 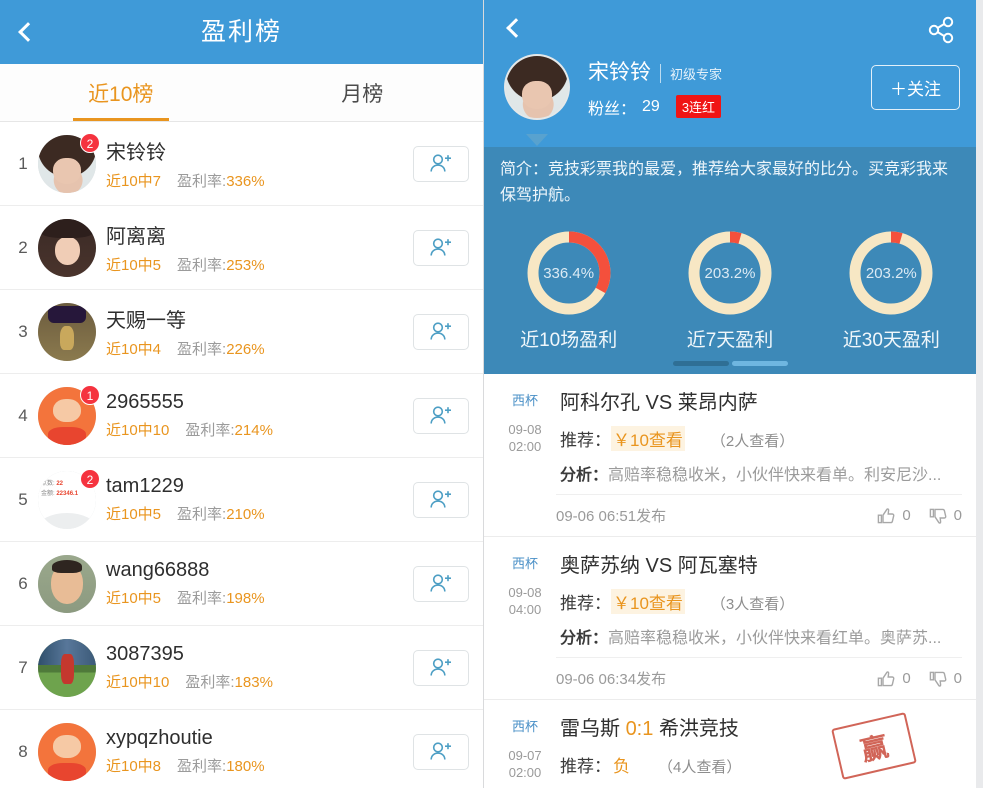 What do you see at coordinates (906, 515) in the screenshot?
I see `thumbs-up-count: 0` at bounding box center [906, 515].